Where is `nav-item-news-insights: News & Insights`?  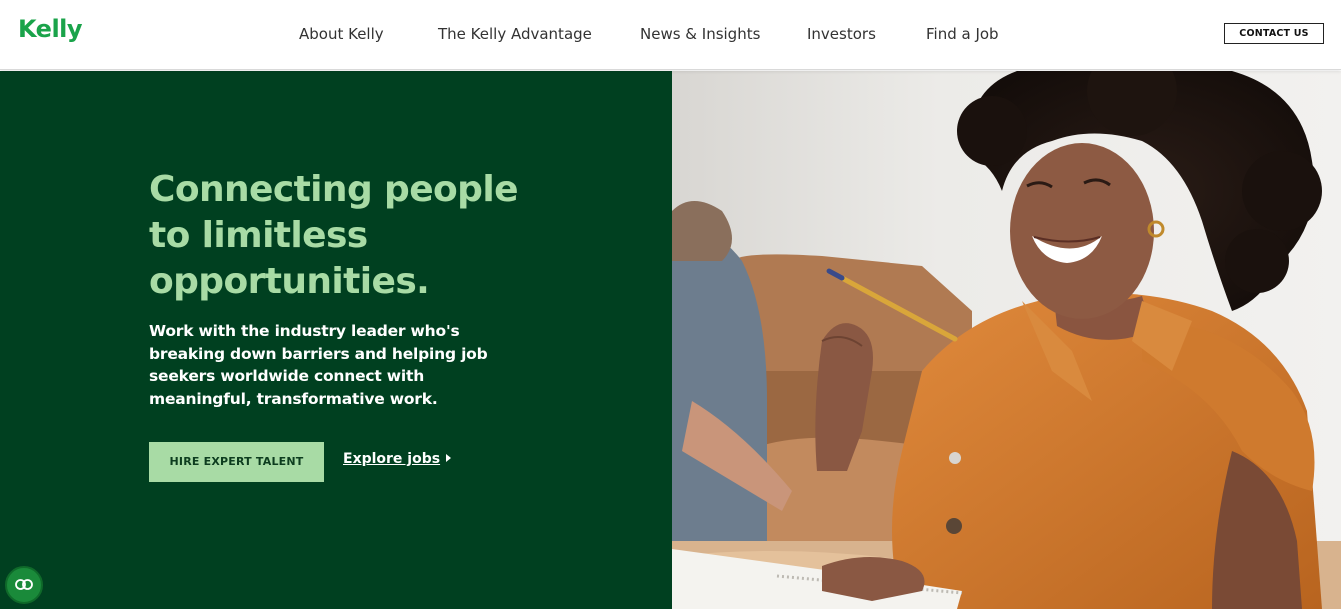
nav-item-news-insights: News & Insights is located at coordinates (700, 34).